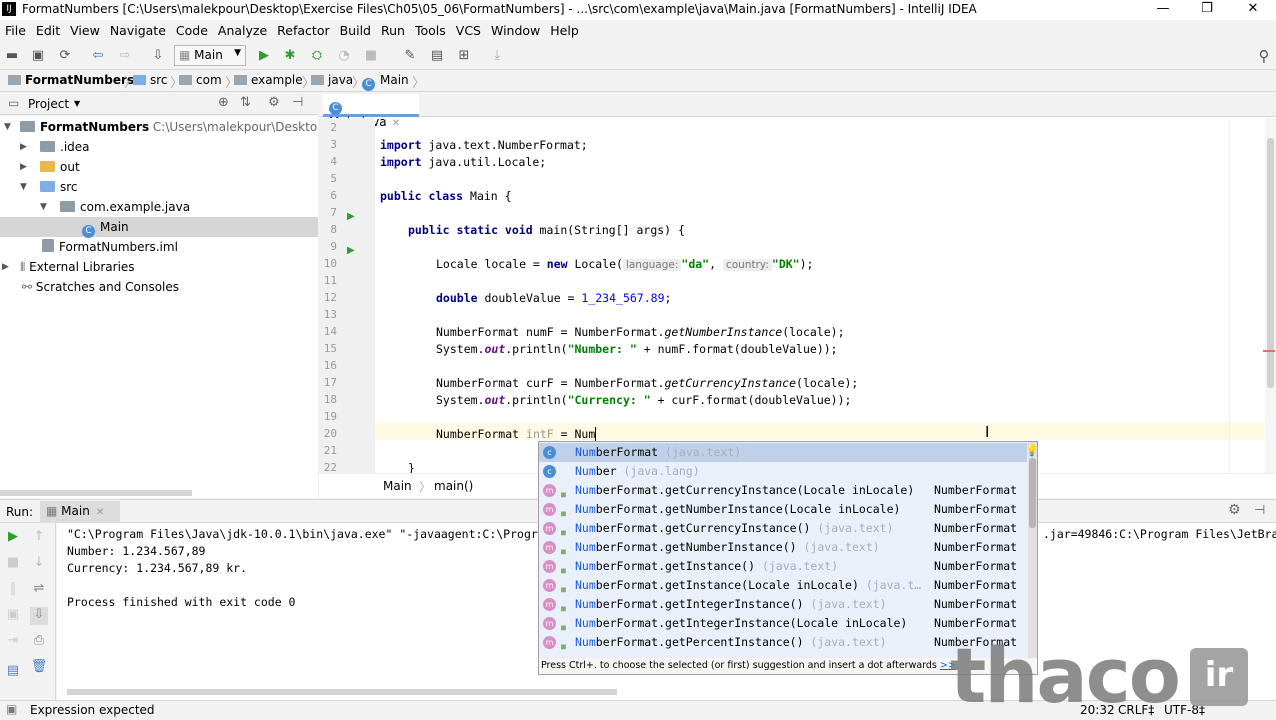 The image size is (1276, 720). Describe the element at coordinates (39, 668) in the screenshot. I see `trash-icon: 🗑` at that location.